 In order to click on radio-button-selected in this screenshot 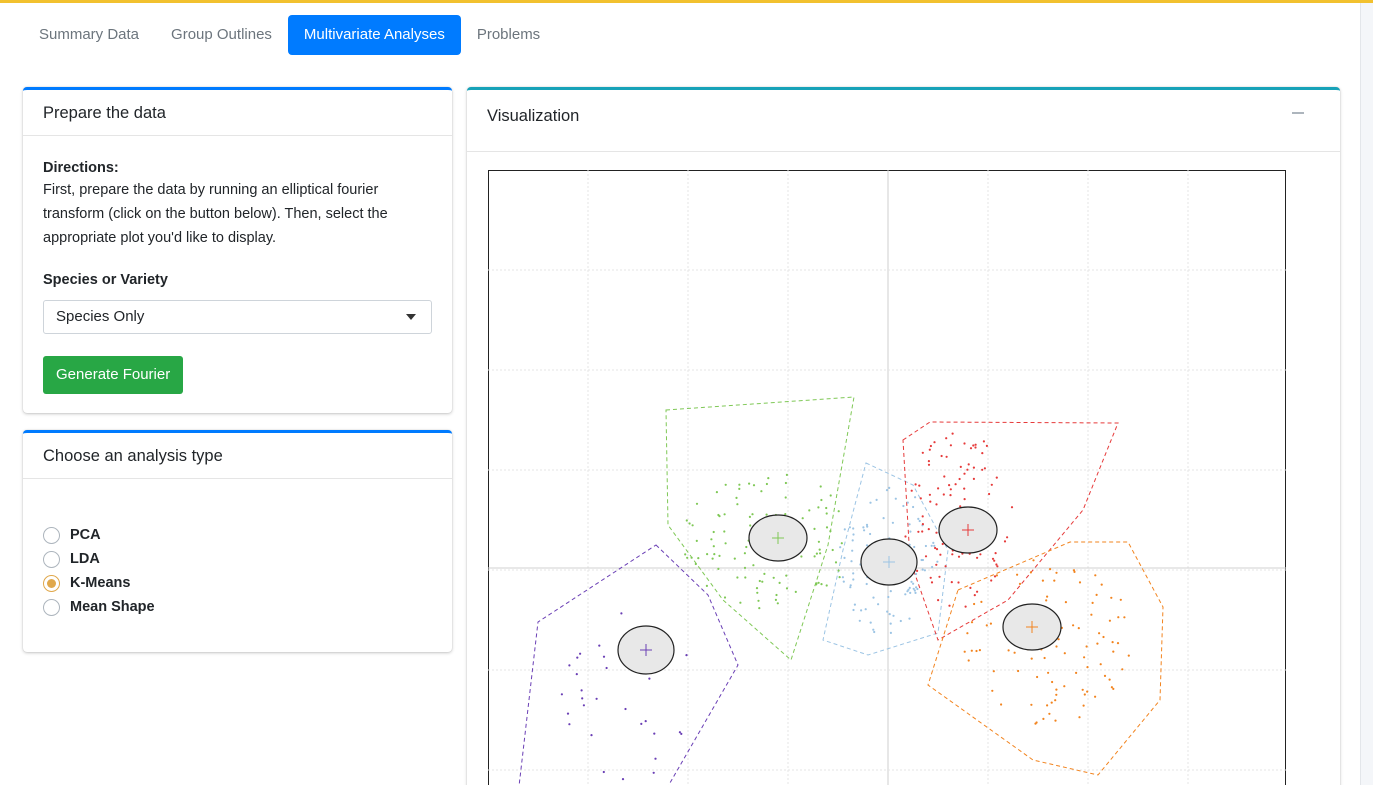, I will do `click(51, 583)`.